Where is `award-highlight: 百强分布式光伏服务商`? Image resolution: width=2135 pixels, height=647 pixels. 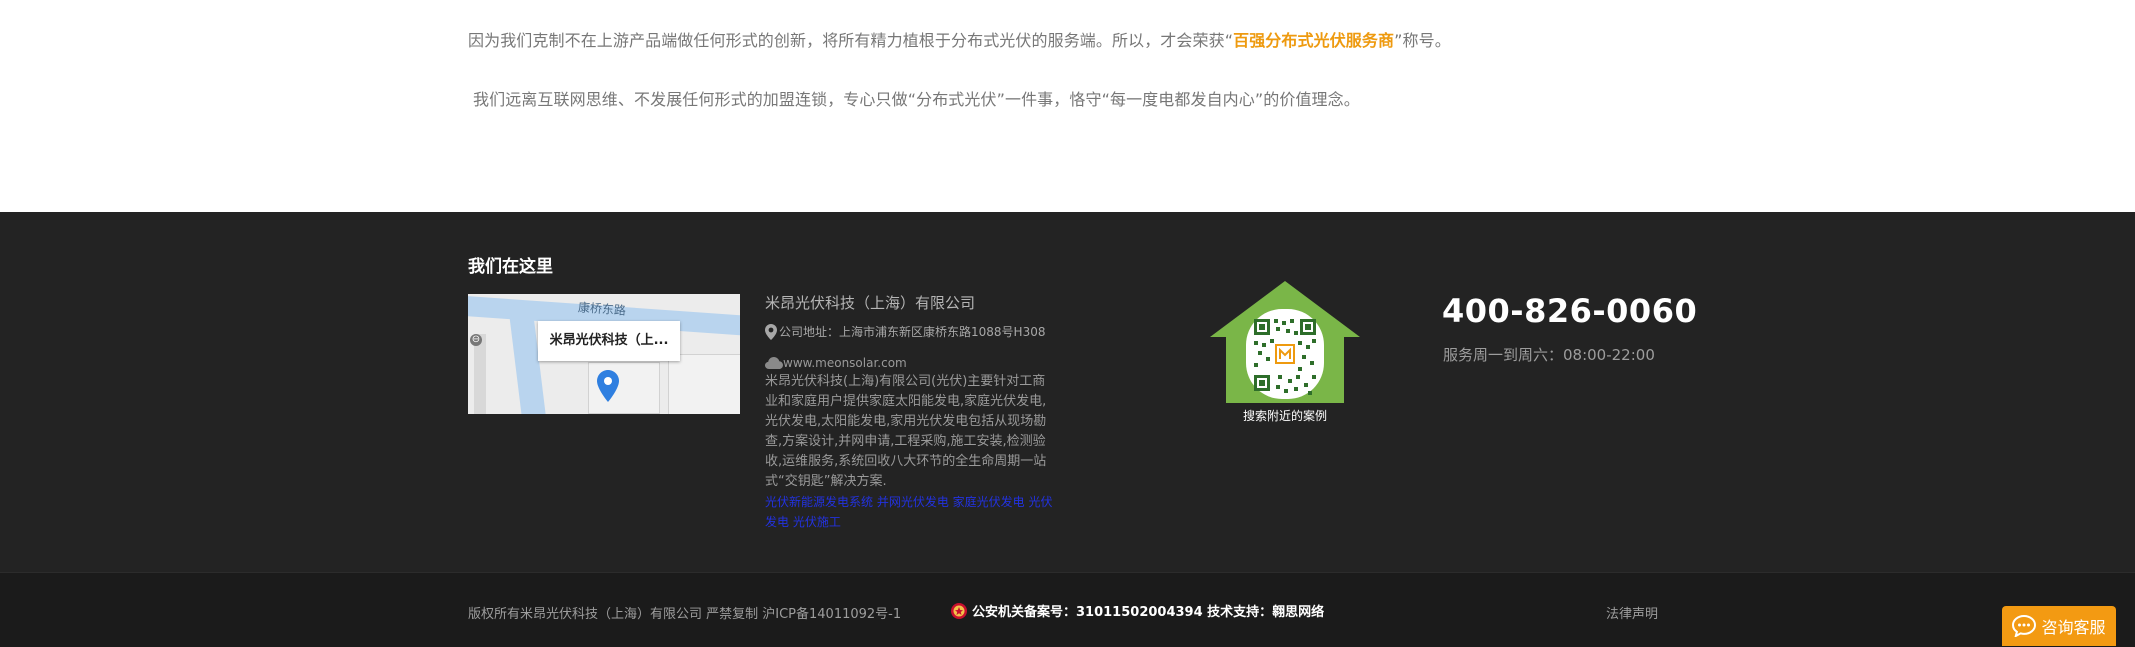
award-highlight: 百强分布式光伏服务商 is located at coordinates (1314, 40).